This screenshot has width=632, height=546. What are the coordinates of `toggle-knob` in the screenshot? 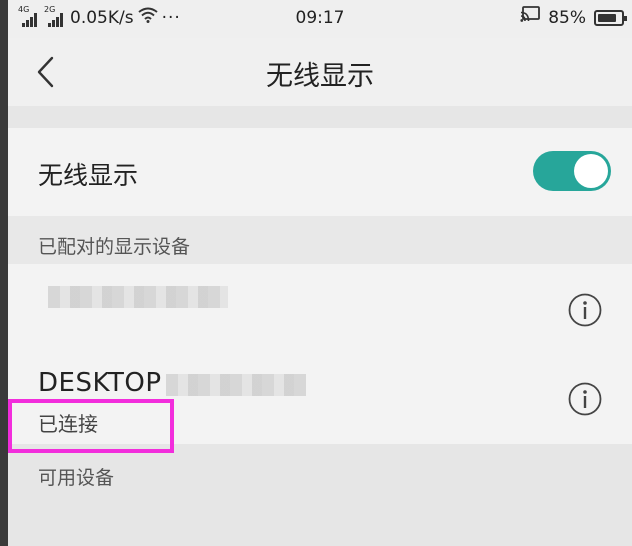 It's located at (591, 171).